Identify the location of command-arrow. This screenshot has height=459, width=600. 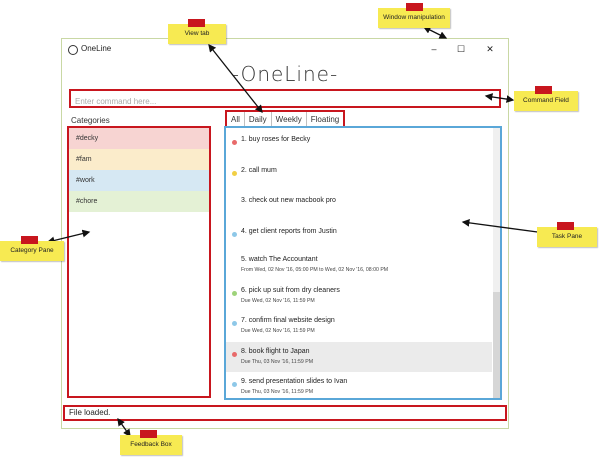
(499, 98).